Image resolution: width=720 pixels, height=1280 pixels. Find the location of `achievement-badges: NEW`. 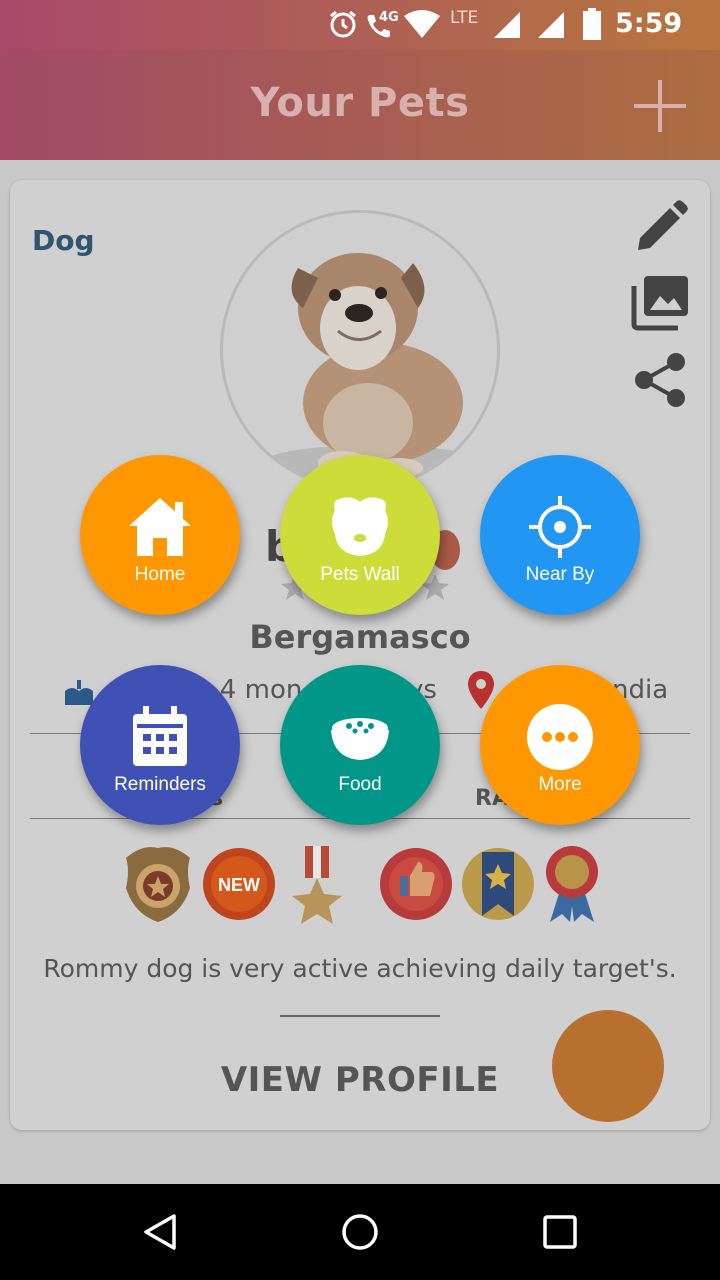

achievement-badges: NEW is located at coordinates (362, 885).